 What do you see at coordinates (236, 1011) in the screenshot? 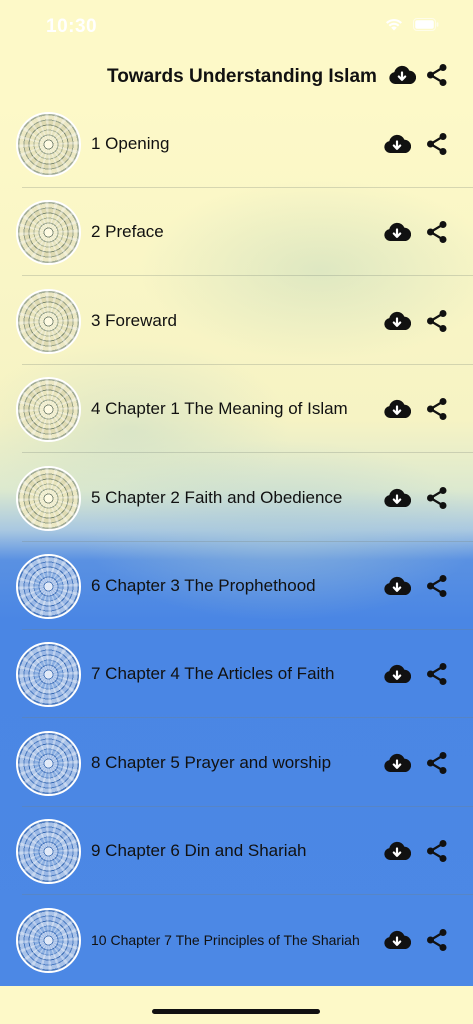
I see `home-indicator` at bounding box center [236, 1011].